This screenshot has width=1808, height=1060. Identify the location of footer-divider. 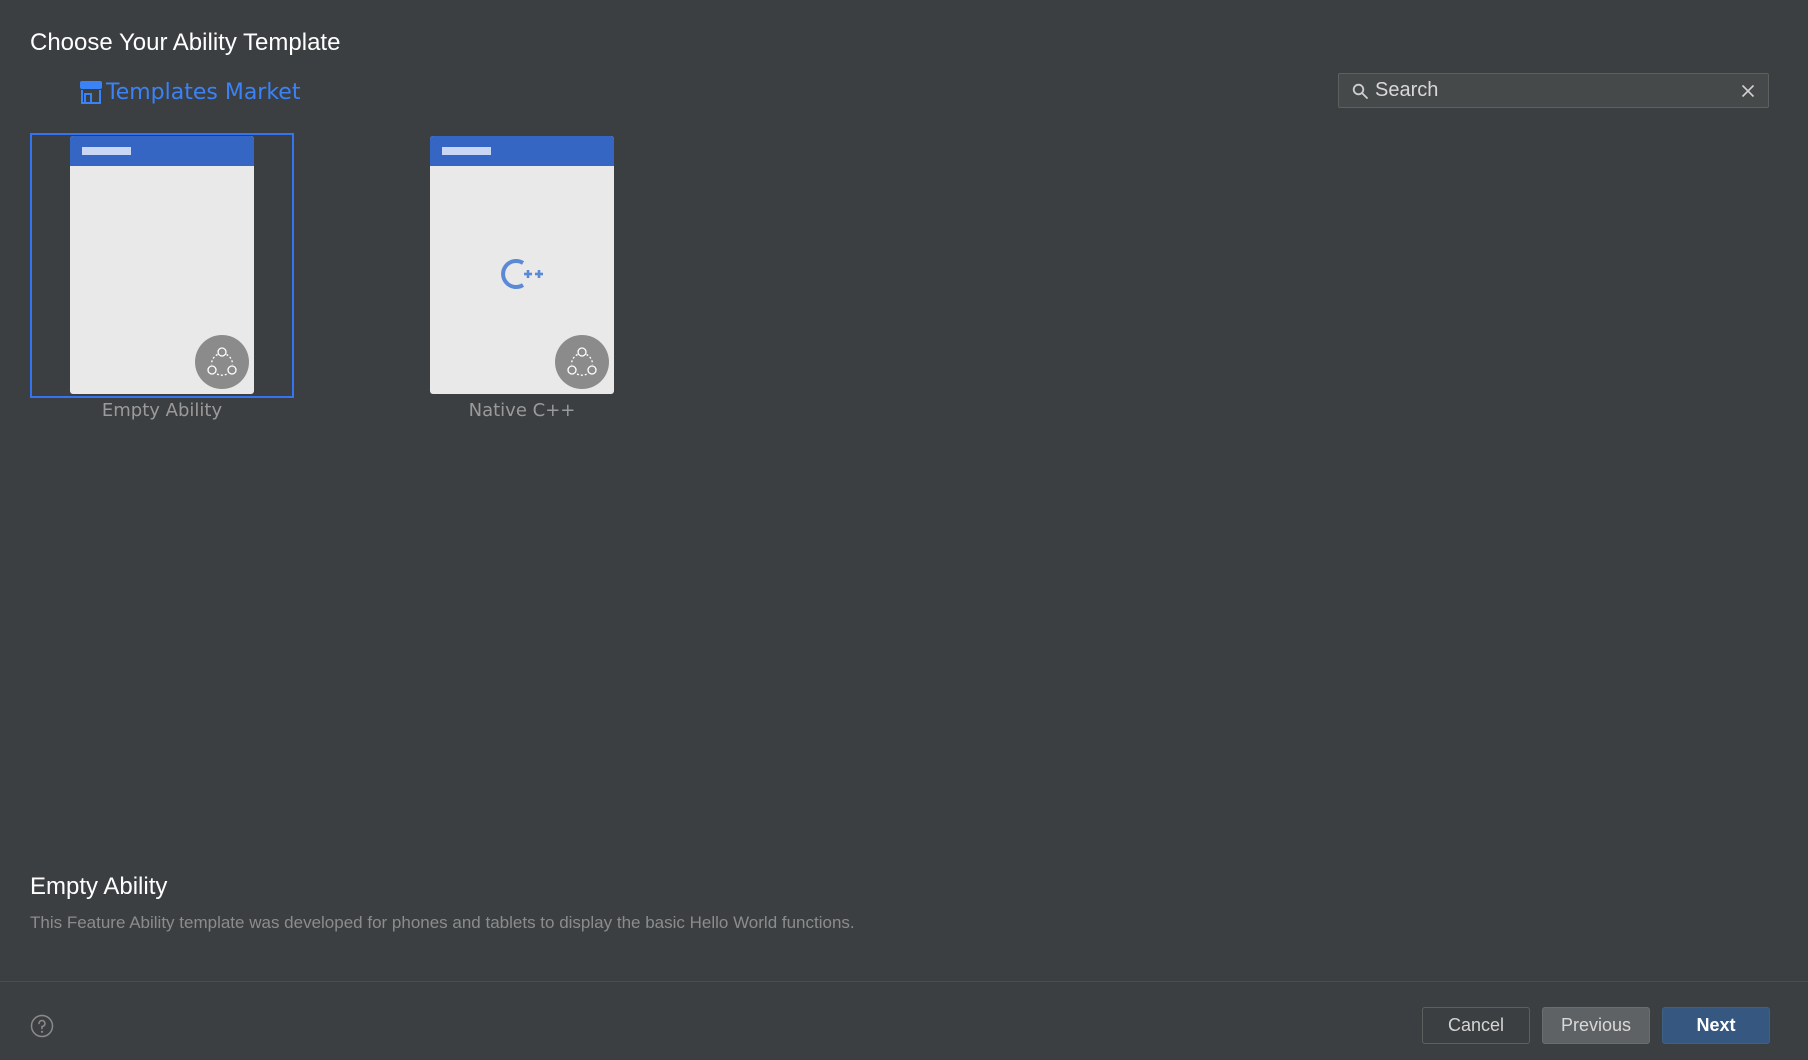
(904, 981).